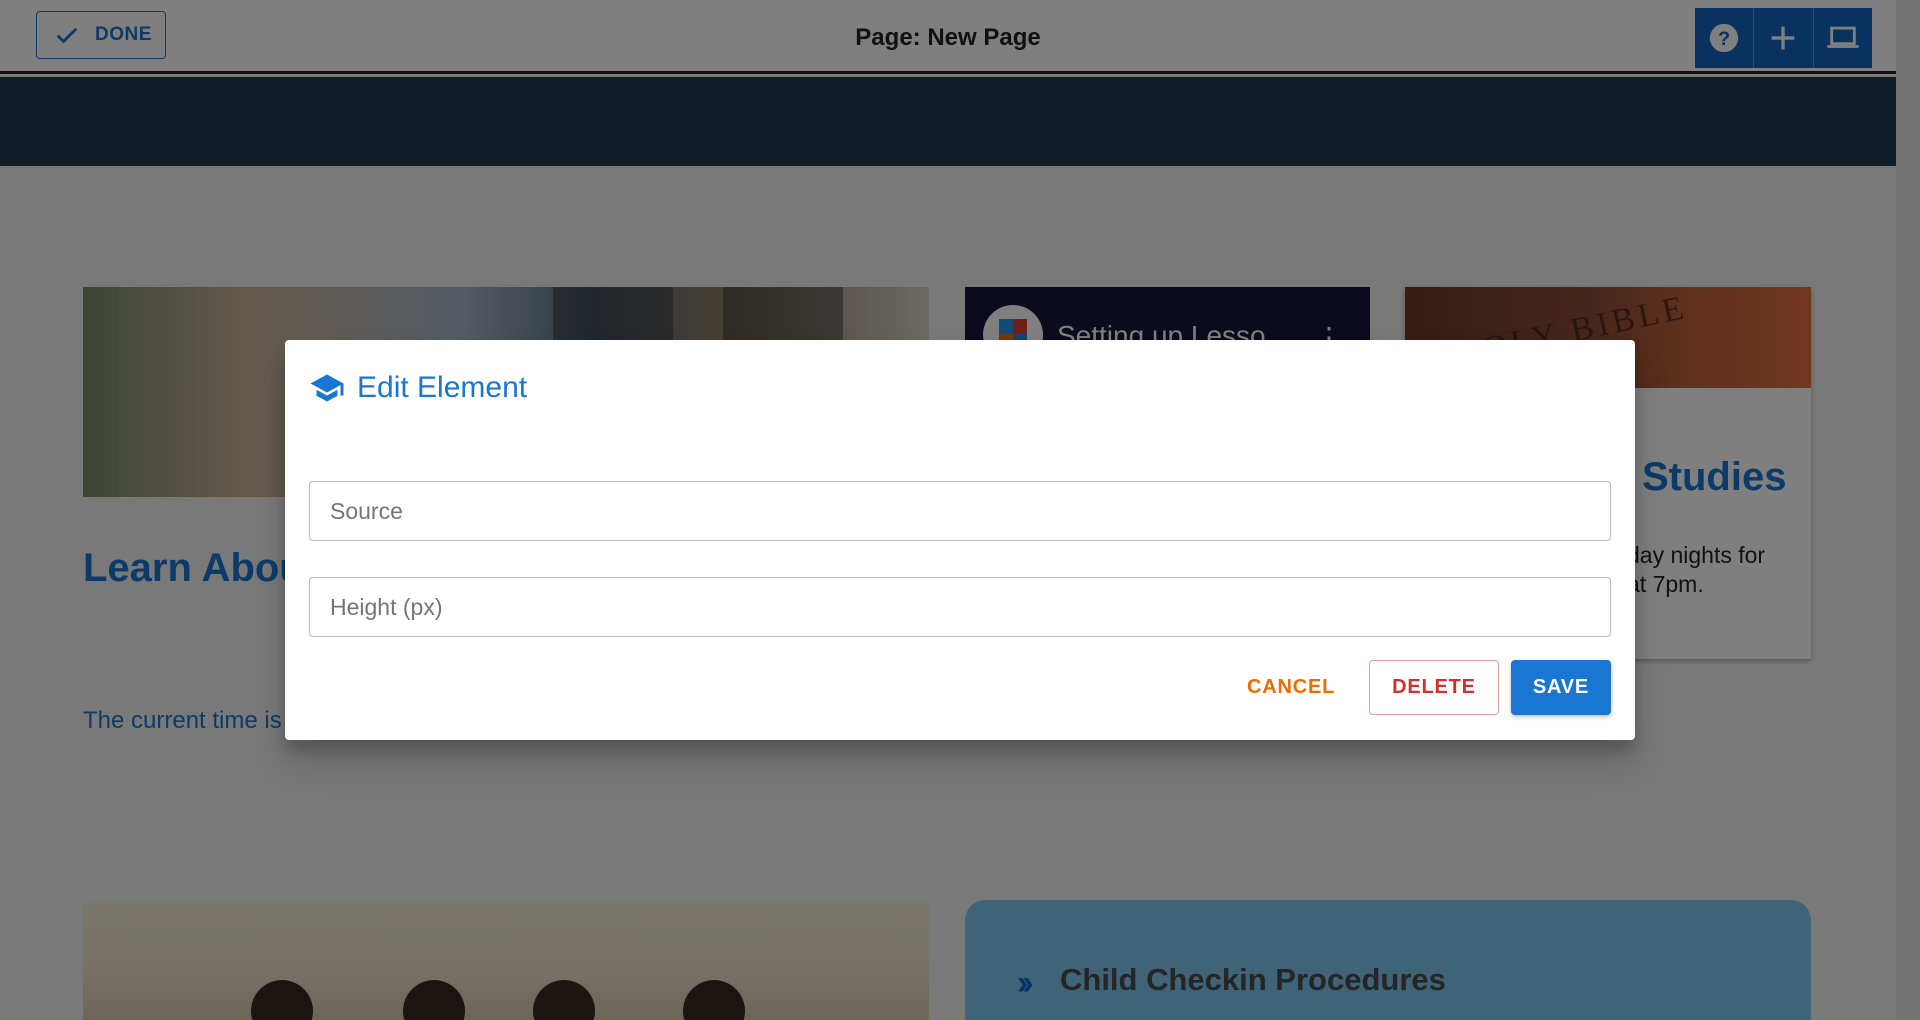 This screenshot has height=1020, width=1920. I want to click on dialog-title: Edit Element, so click(442, 387).